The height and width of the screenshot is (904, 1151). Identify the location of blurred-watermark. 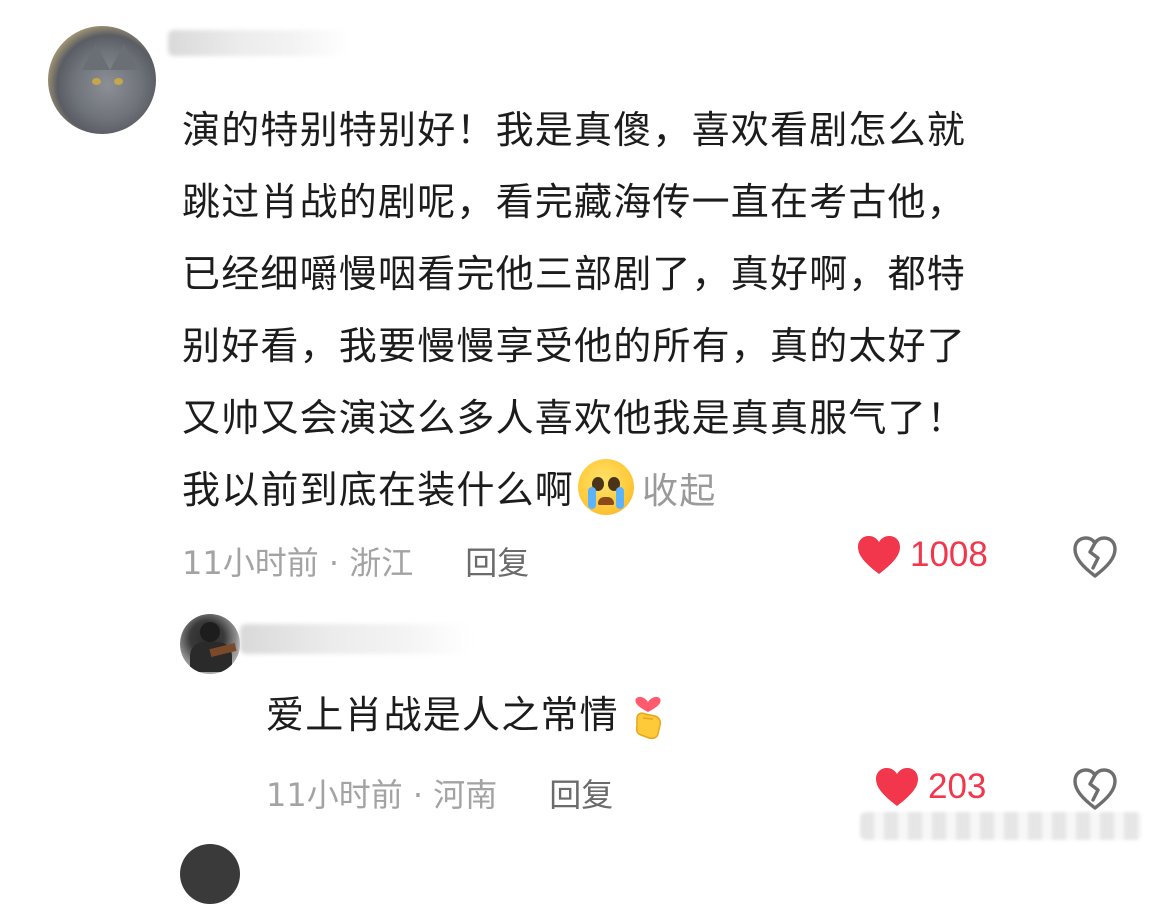
(1001, 826).